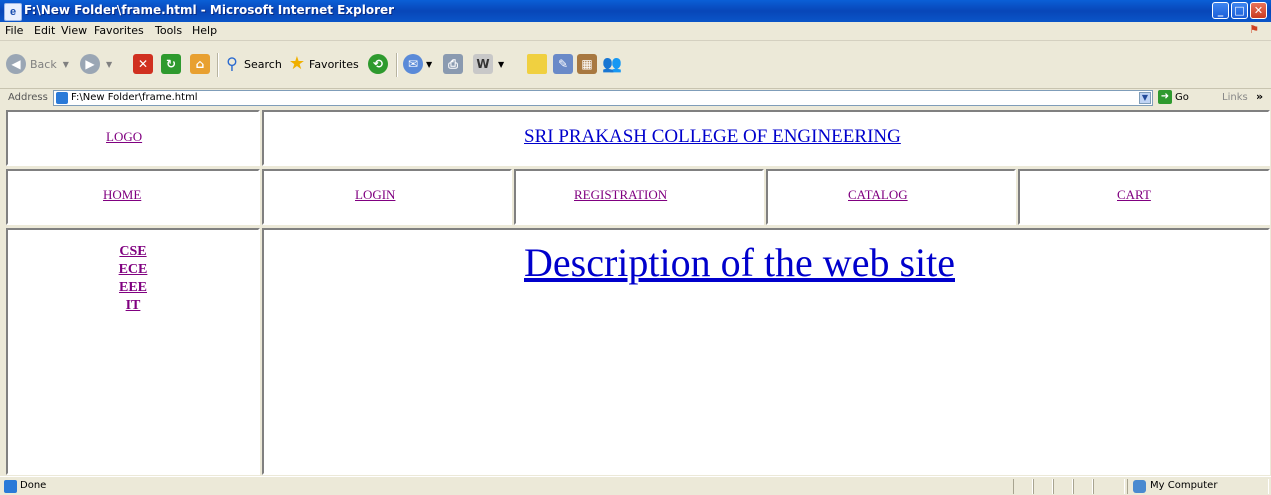 Image resolution: width=1271 pixels, height=495 pixels. I want to click on discuss-button, so click(537, 64).